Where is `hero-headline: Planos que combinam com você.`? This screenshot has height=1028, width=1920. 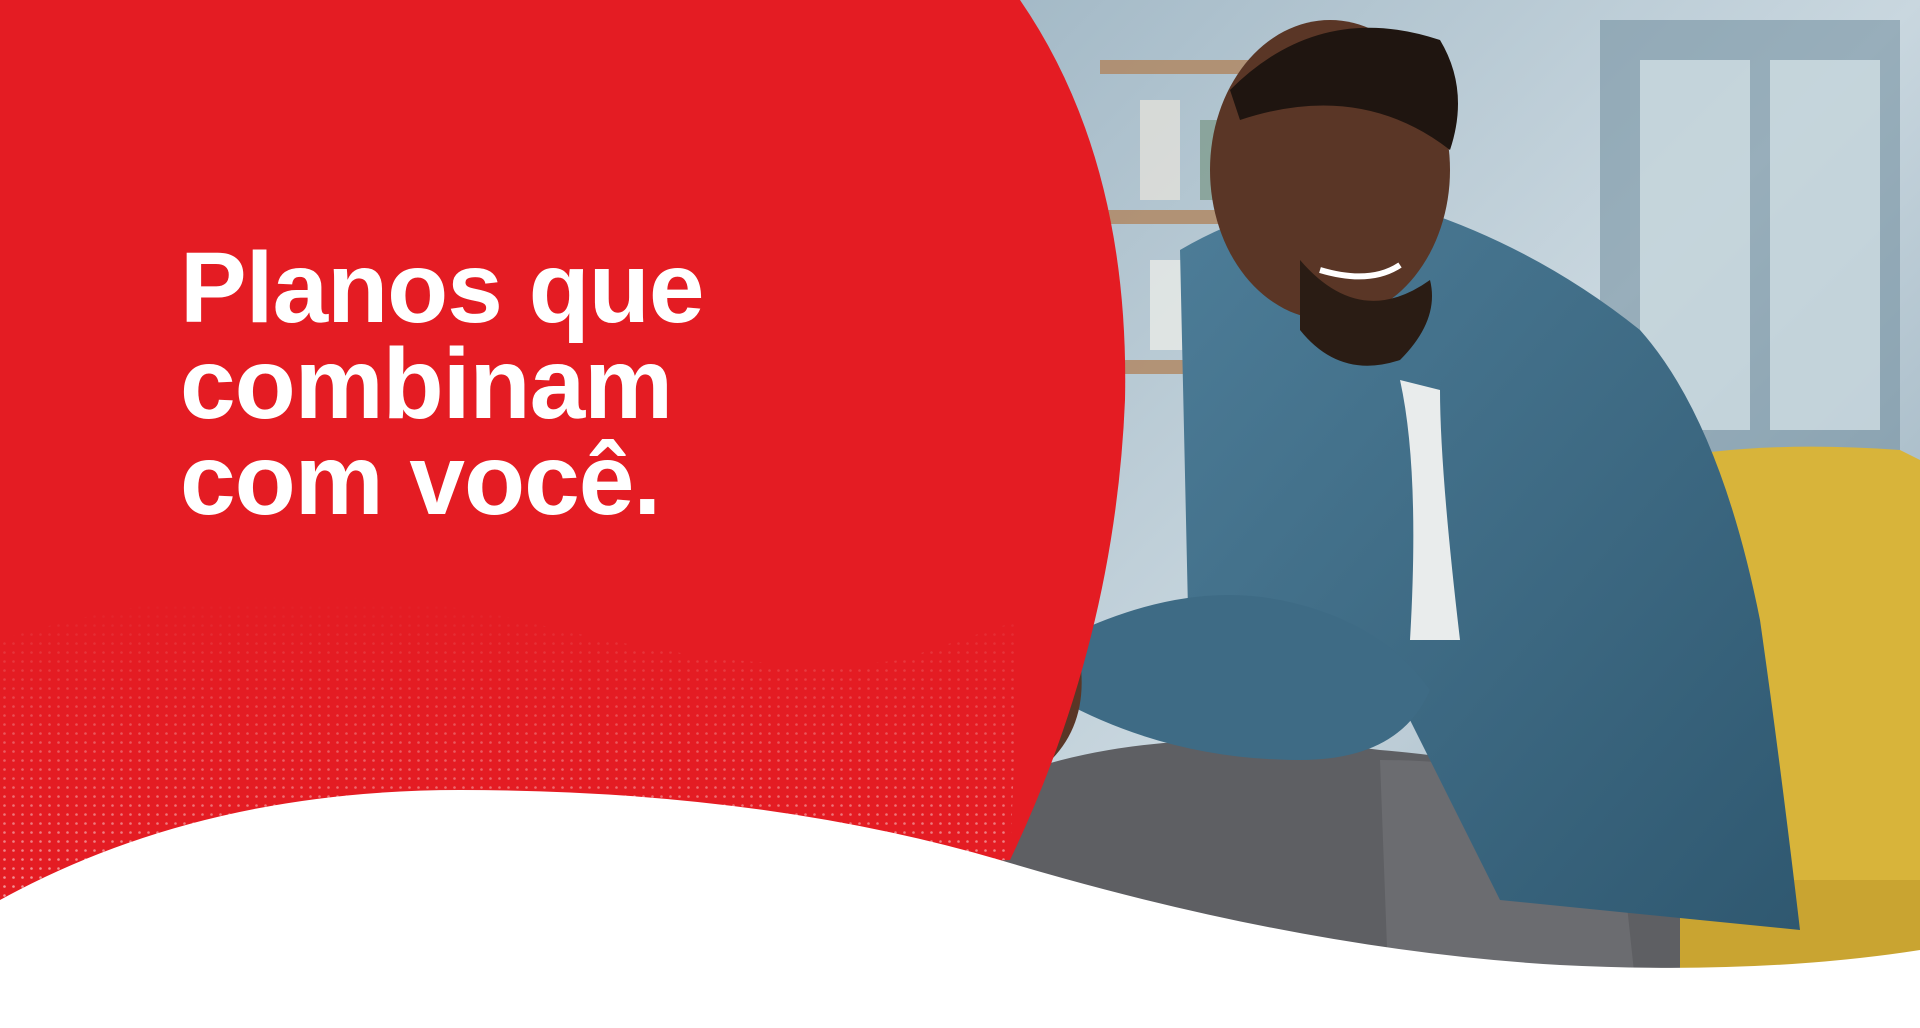
hero-headline: Planos que combinam com você. is located at coordinates (500, 384).